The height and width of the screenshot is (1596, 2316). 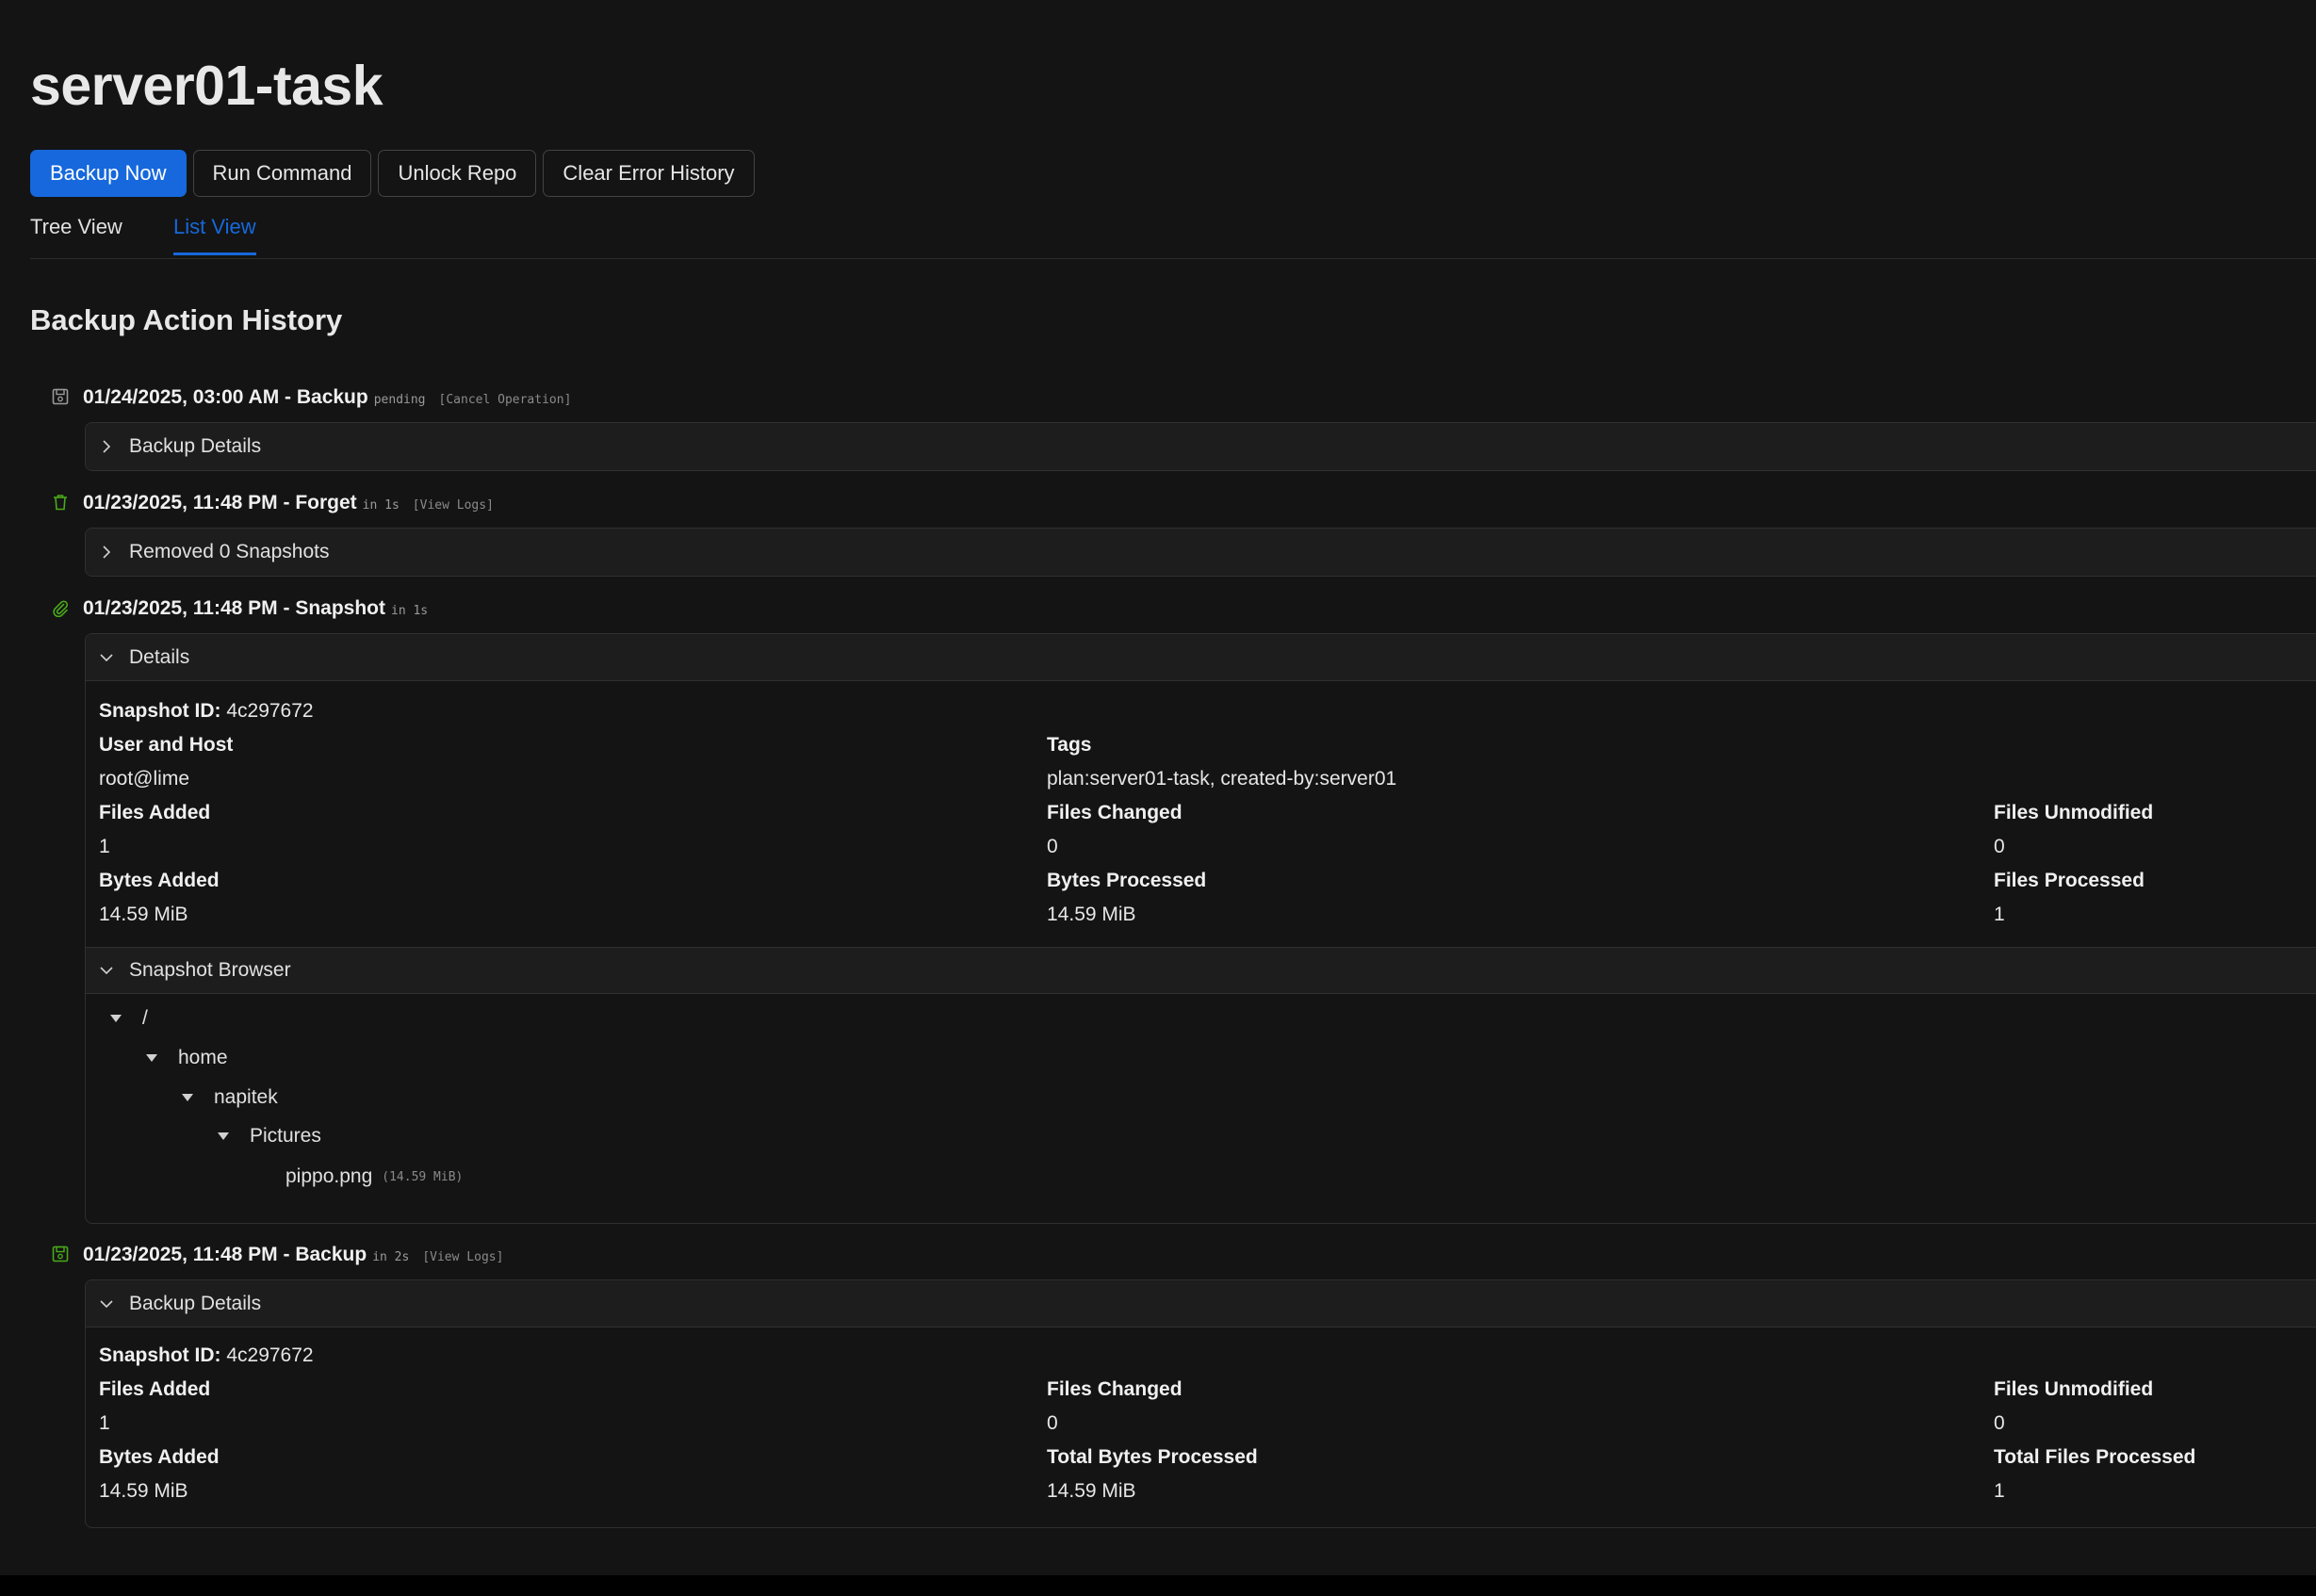 I want to click on tree-node-label: napitek, so click(x=246, y=1097).